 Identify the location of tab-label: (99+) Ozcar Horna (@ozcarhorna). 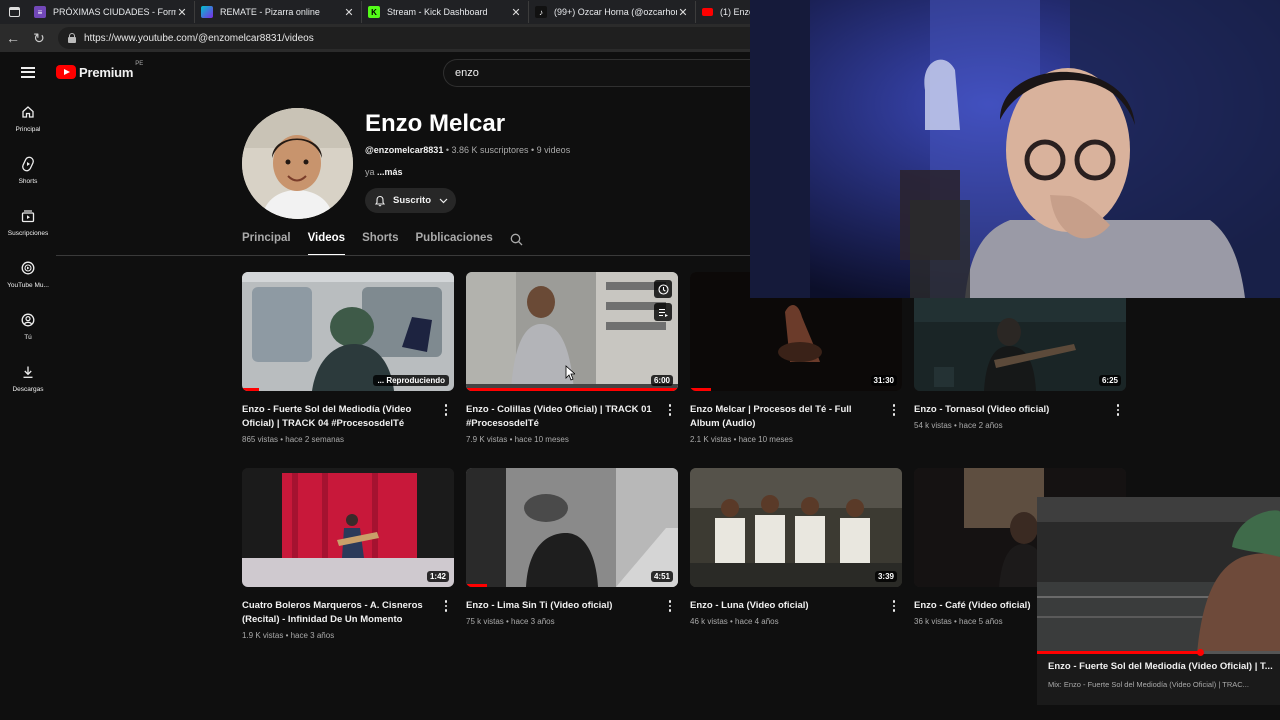
(615, 12).